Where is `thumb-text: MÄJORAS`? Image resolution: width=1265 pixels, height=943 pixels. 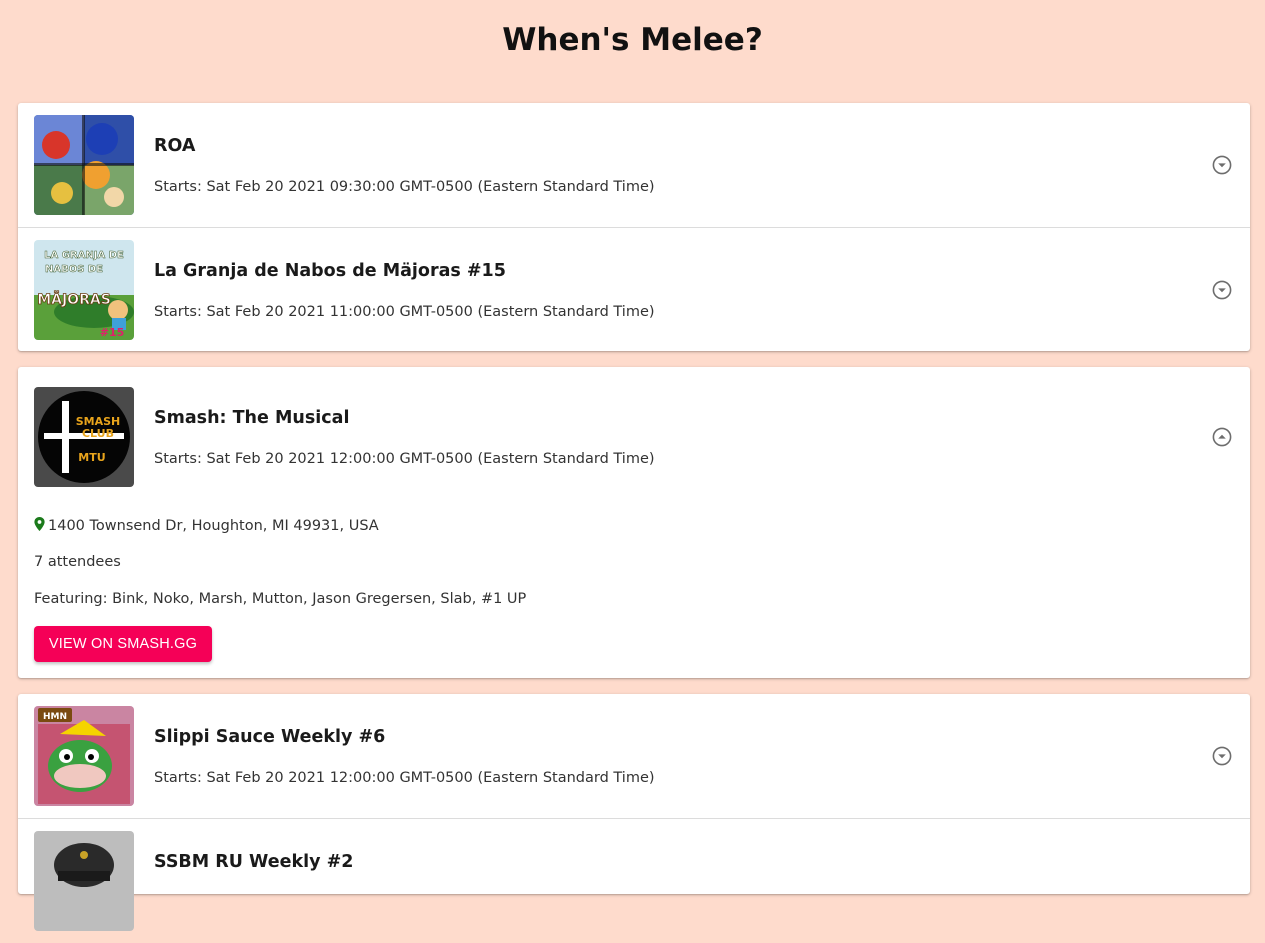
thumb-text: MÄJORAS is located at coordinates (74, 299).